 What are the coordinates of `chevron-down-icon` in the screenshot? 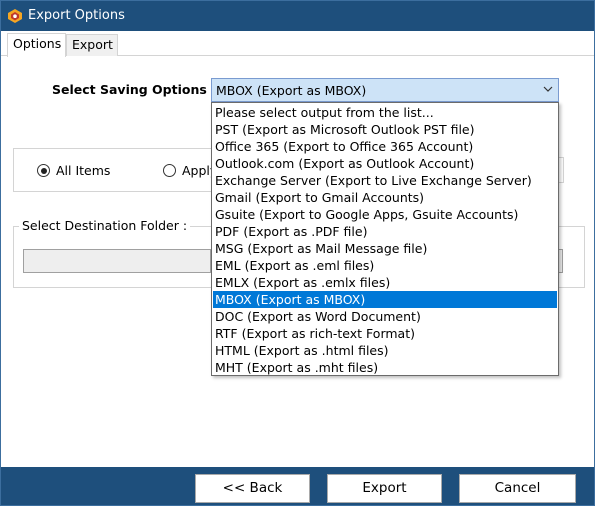 It's located at (548, 89).